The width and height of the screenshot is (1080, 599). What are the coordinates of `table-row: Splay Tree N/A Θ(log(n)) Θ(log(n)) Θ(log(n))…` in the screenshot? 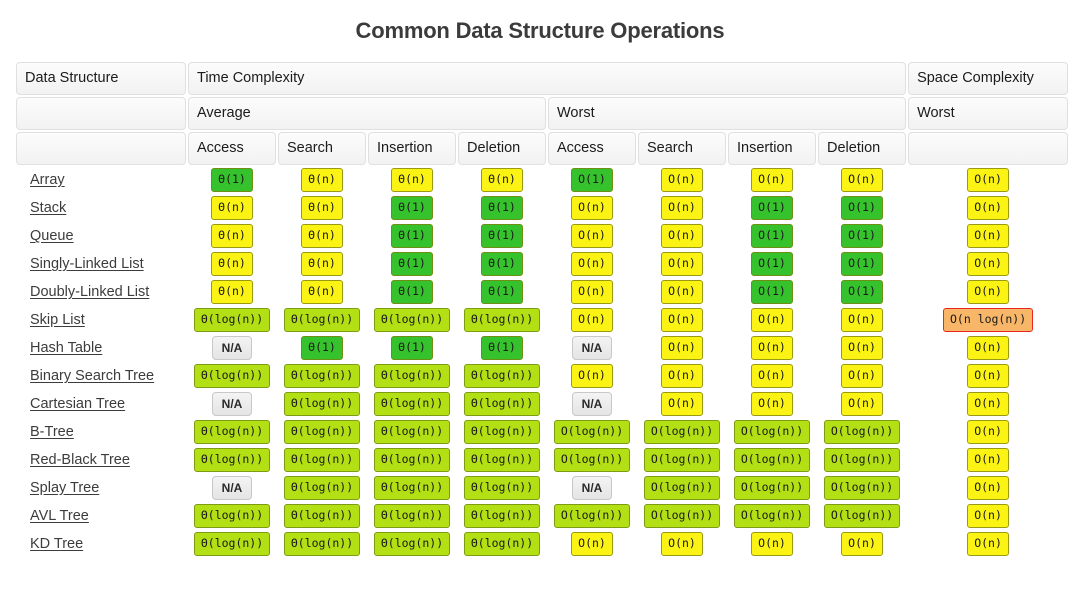 It's located at (542, 488).